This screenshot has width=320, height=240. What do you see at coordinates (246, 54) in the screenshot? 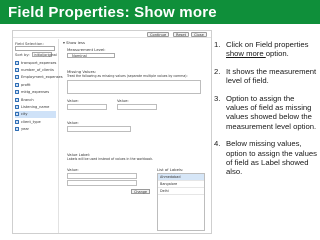
I see `show-more-link-text: show more` at bounding box center [246, 54].